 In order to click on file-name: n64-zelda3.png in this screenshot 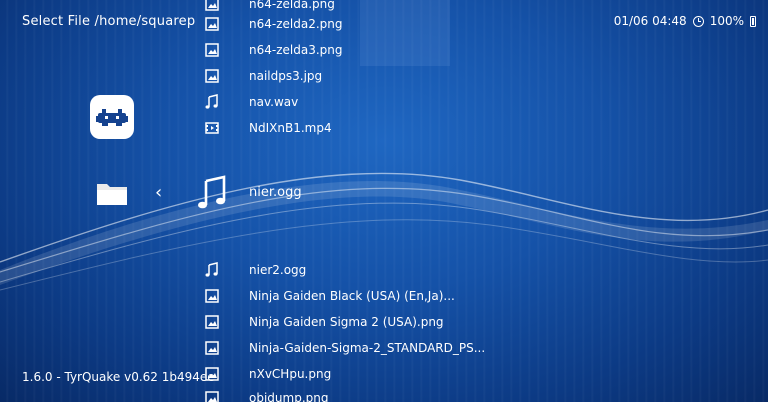, I will do `click(296, 50)`.